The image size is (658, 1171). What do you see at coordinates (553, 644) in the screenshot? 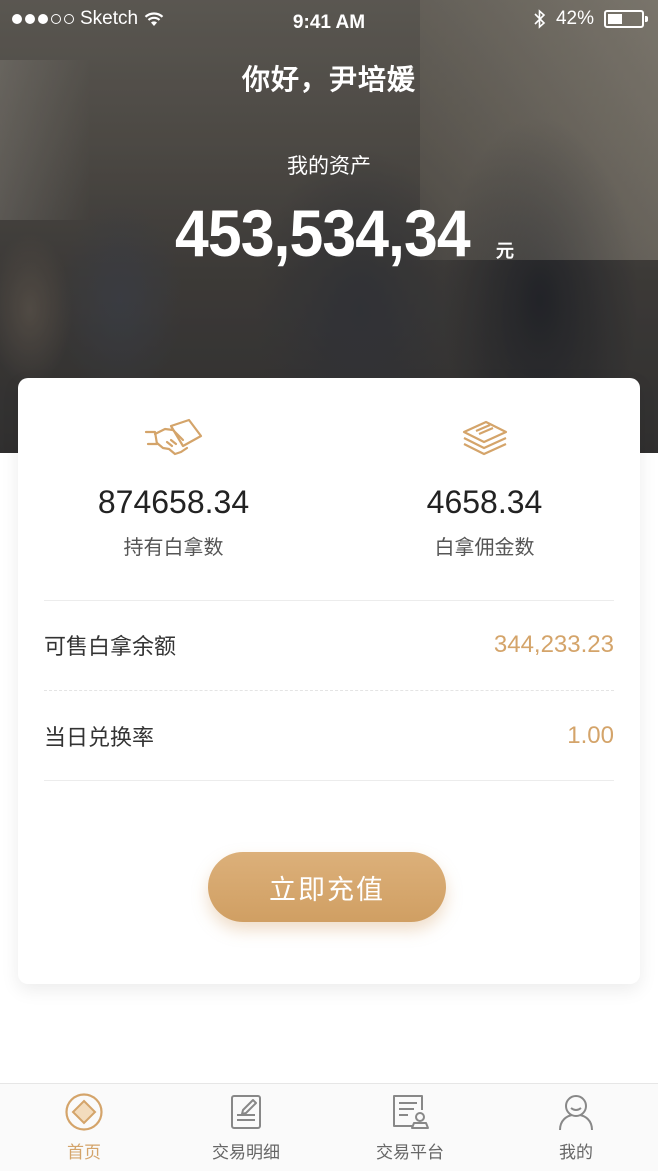
I see `saleable-balance-value: 344,233.23` at bounding box center [553, 644].